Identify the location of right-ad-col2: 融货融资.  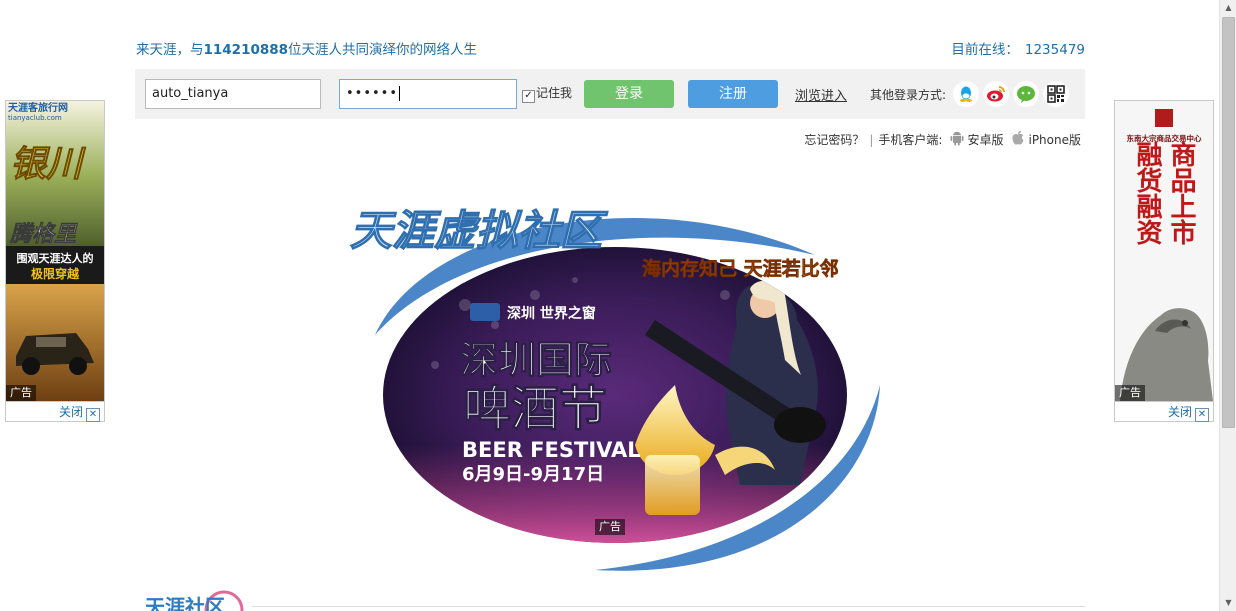
(1147, 193).